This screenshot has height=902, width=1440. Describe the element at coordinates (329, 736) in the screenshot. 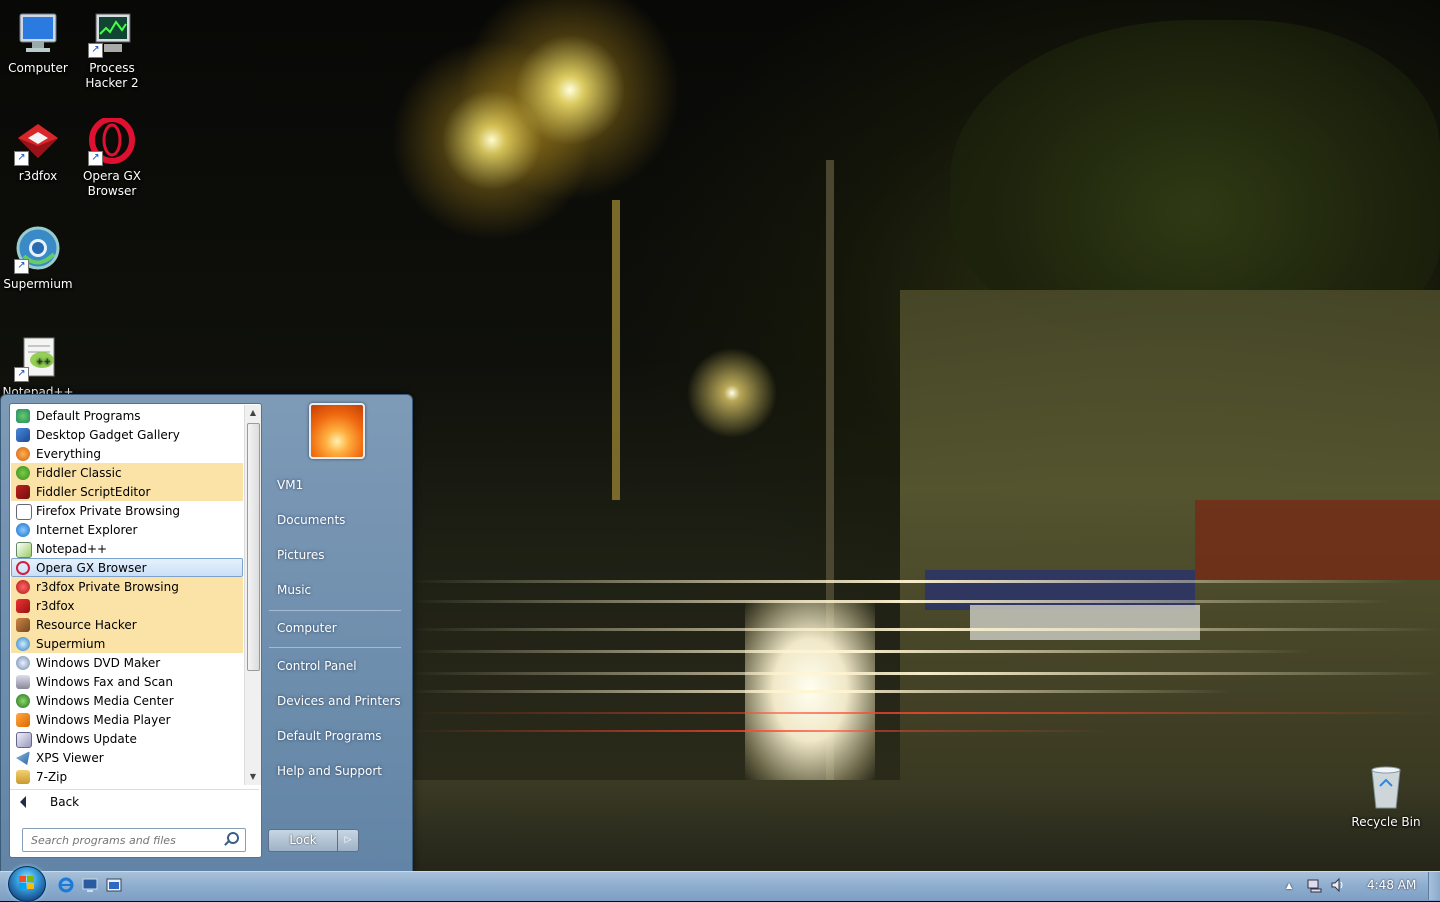

I see `right-item-label: Default Programs` at that location.